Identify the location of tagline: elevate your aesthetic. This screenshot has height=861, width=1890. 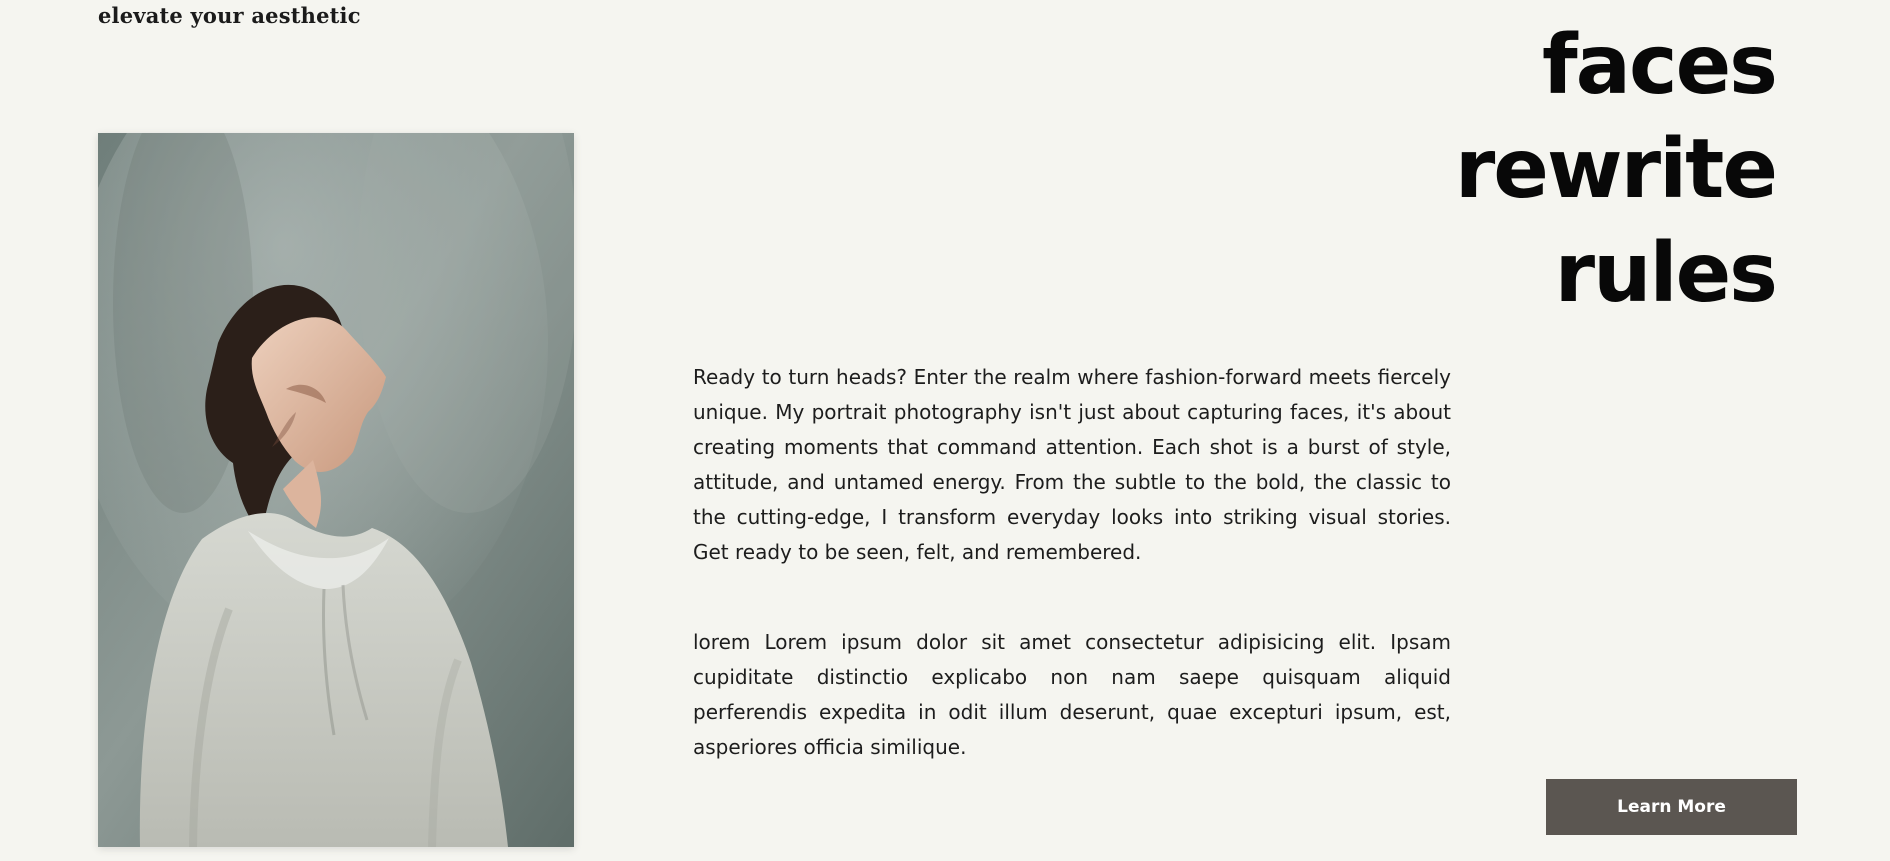
(229, 15).